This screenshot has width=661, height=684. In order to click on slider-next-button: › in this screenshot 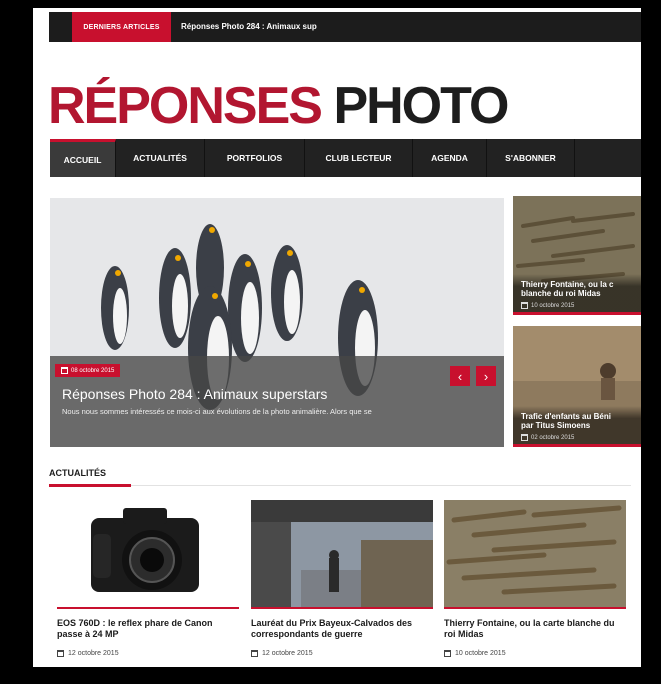, I will do `click(486, 376)`.